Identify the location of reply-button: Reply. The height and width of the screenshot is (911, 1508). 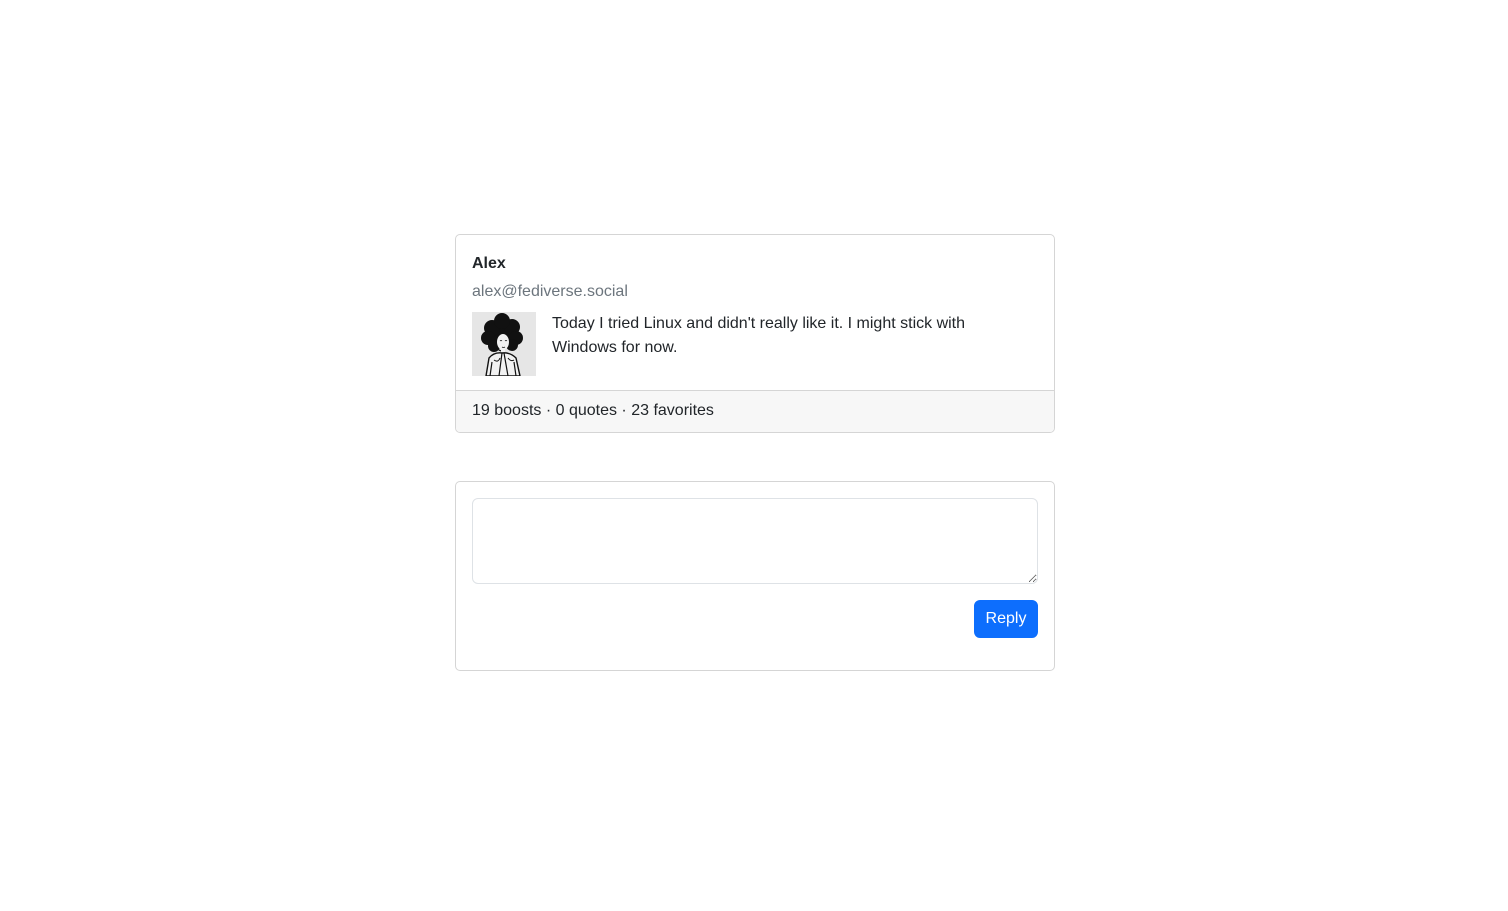
(1006, 619).